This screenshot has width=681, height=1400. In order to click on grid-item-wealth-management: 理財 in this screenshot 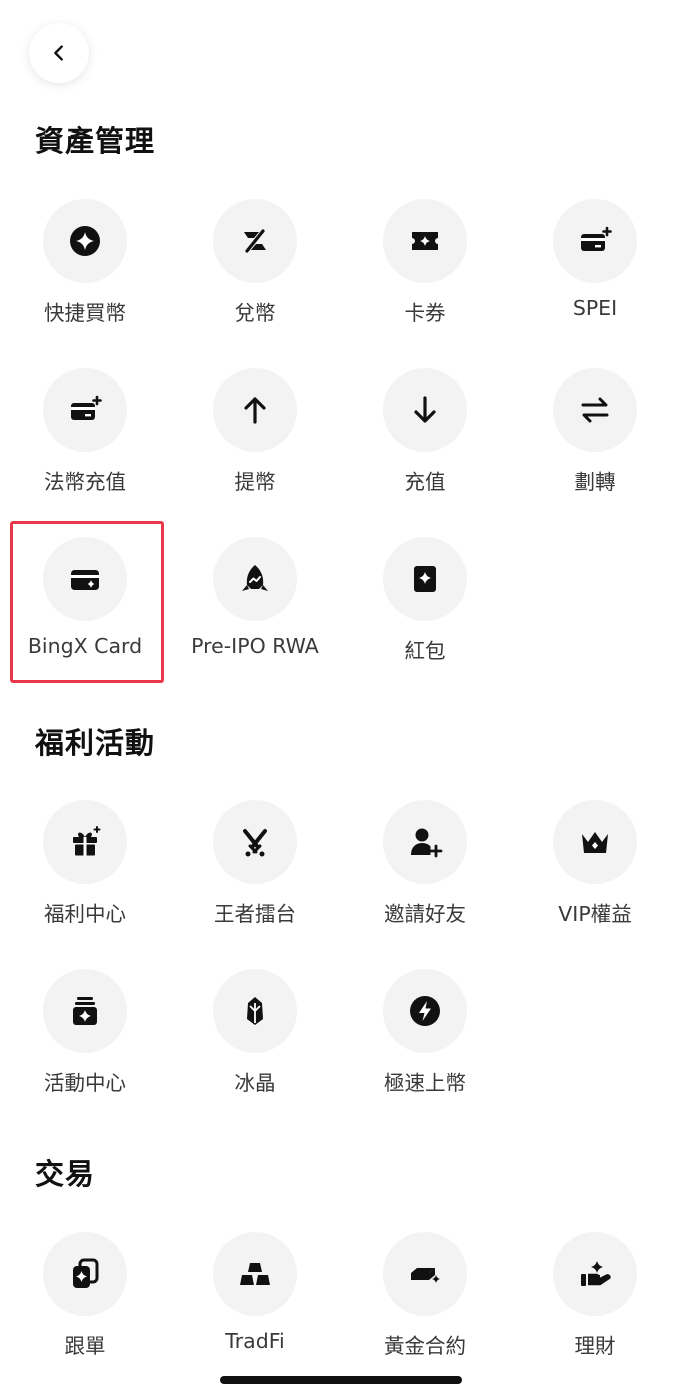, I will do `click(595, 1307)`.